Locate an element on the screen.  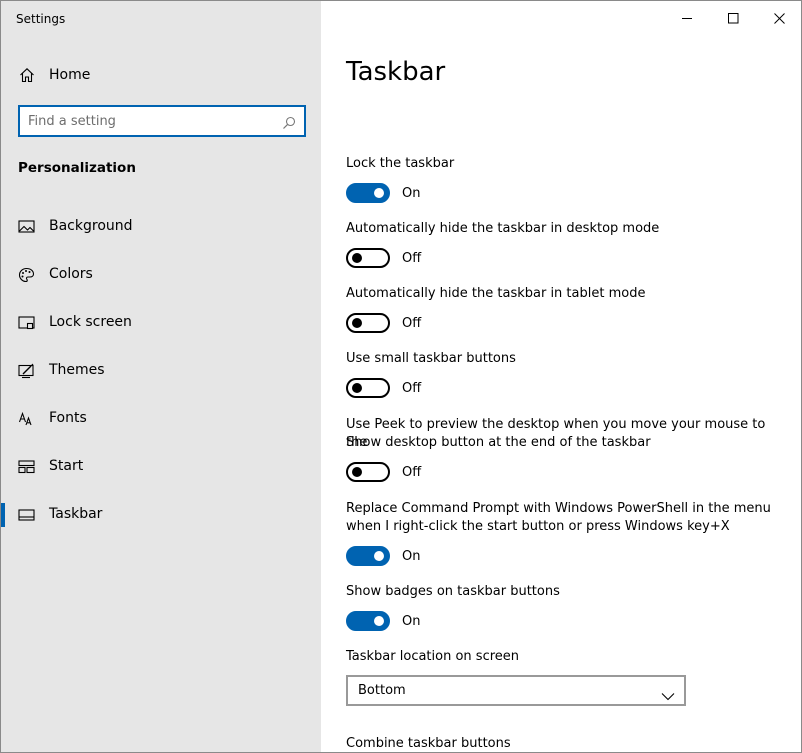
search-icon is located at coordinates (289, 122).